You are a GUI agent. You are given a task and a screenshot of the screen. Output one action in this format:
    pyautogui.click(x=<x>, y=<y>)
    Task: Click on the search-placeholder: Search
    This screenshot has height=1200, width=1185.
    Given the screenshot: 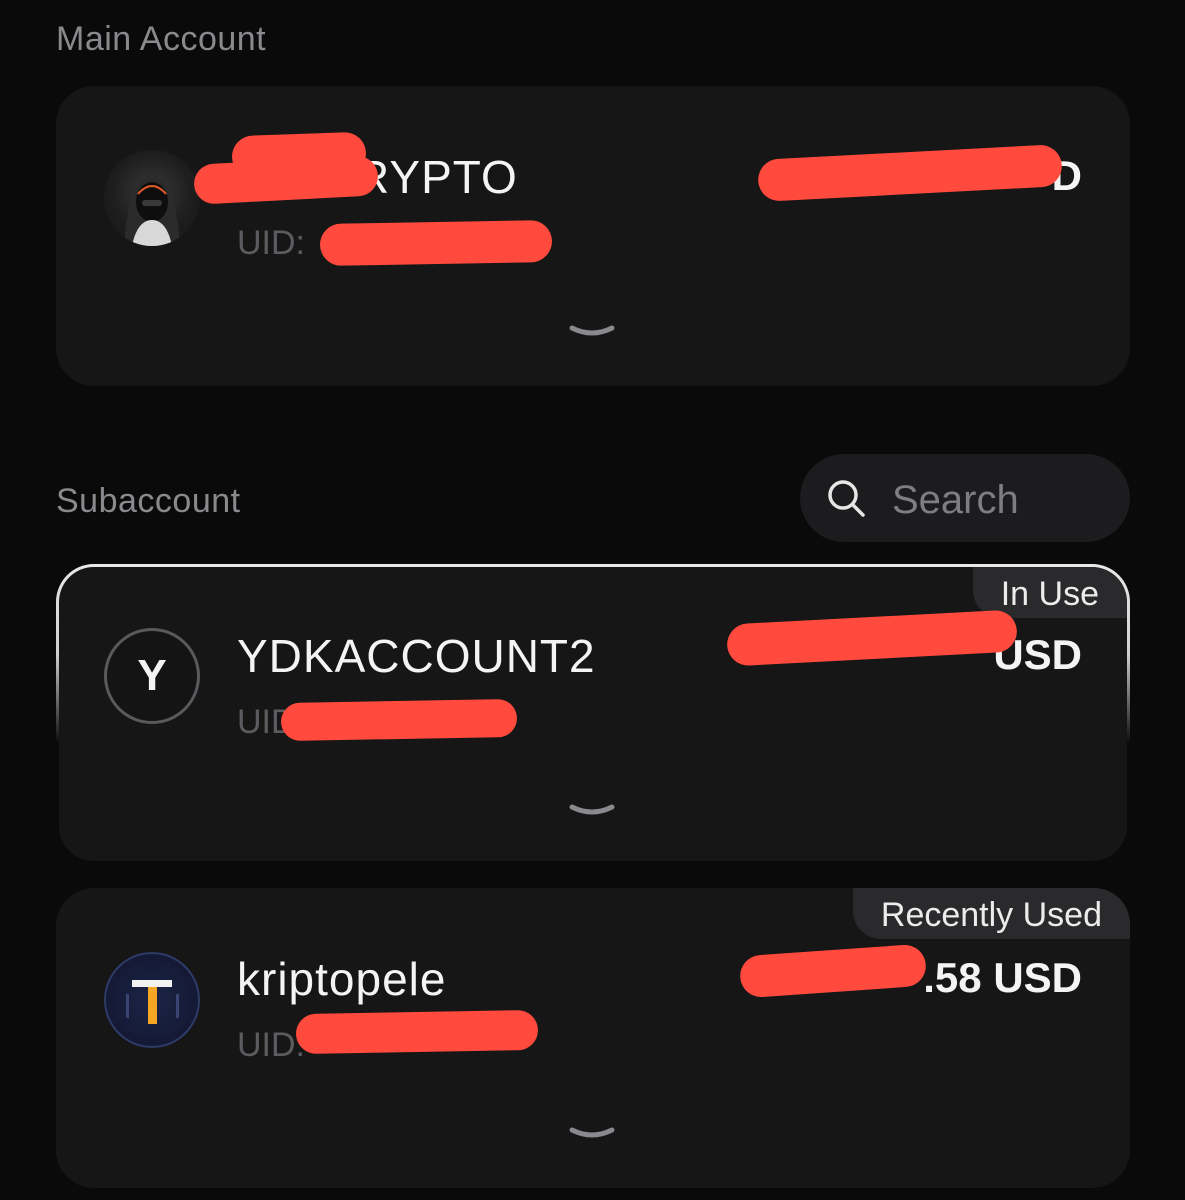 What is the action you would take?
    pyautogui.click(x=955, y=500)
    